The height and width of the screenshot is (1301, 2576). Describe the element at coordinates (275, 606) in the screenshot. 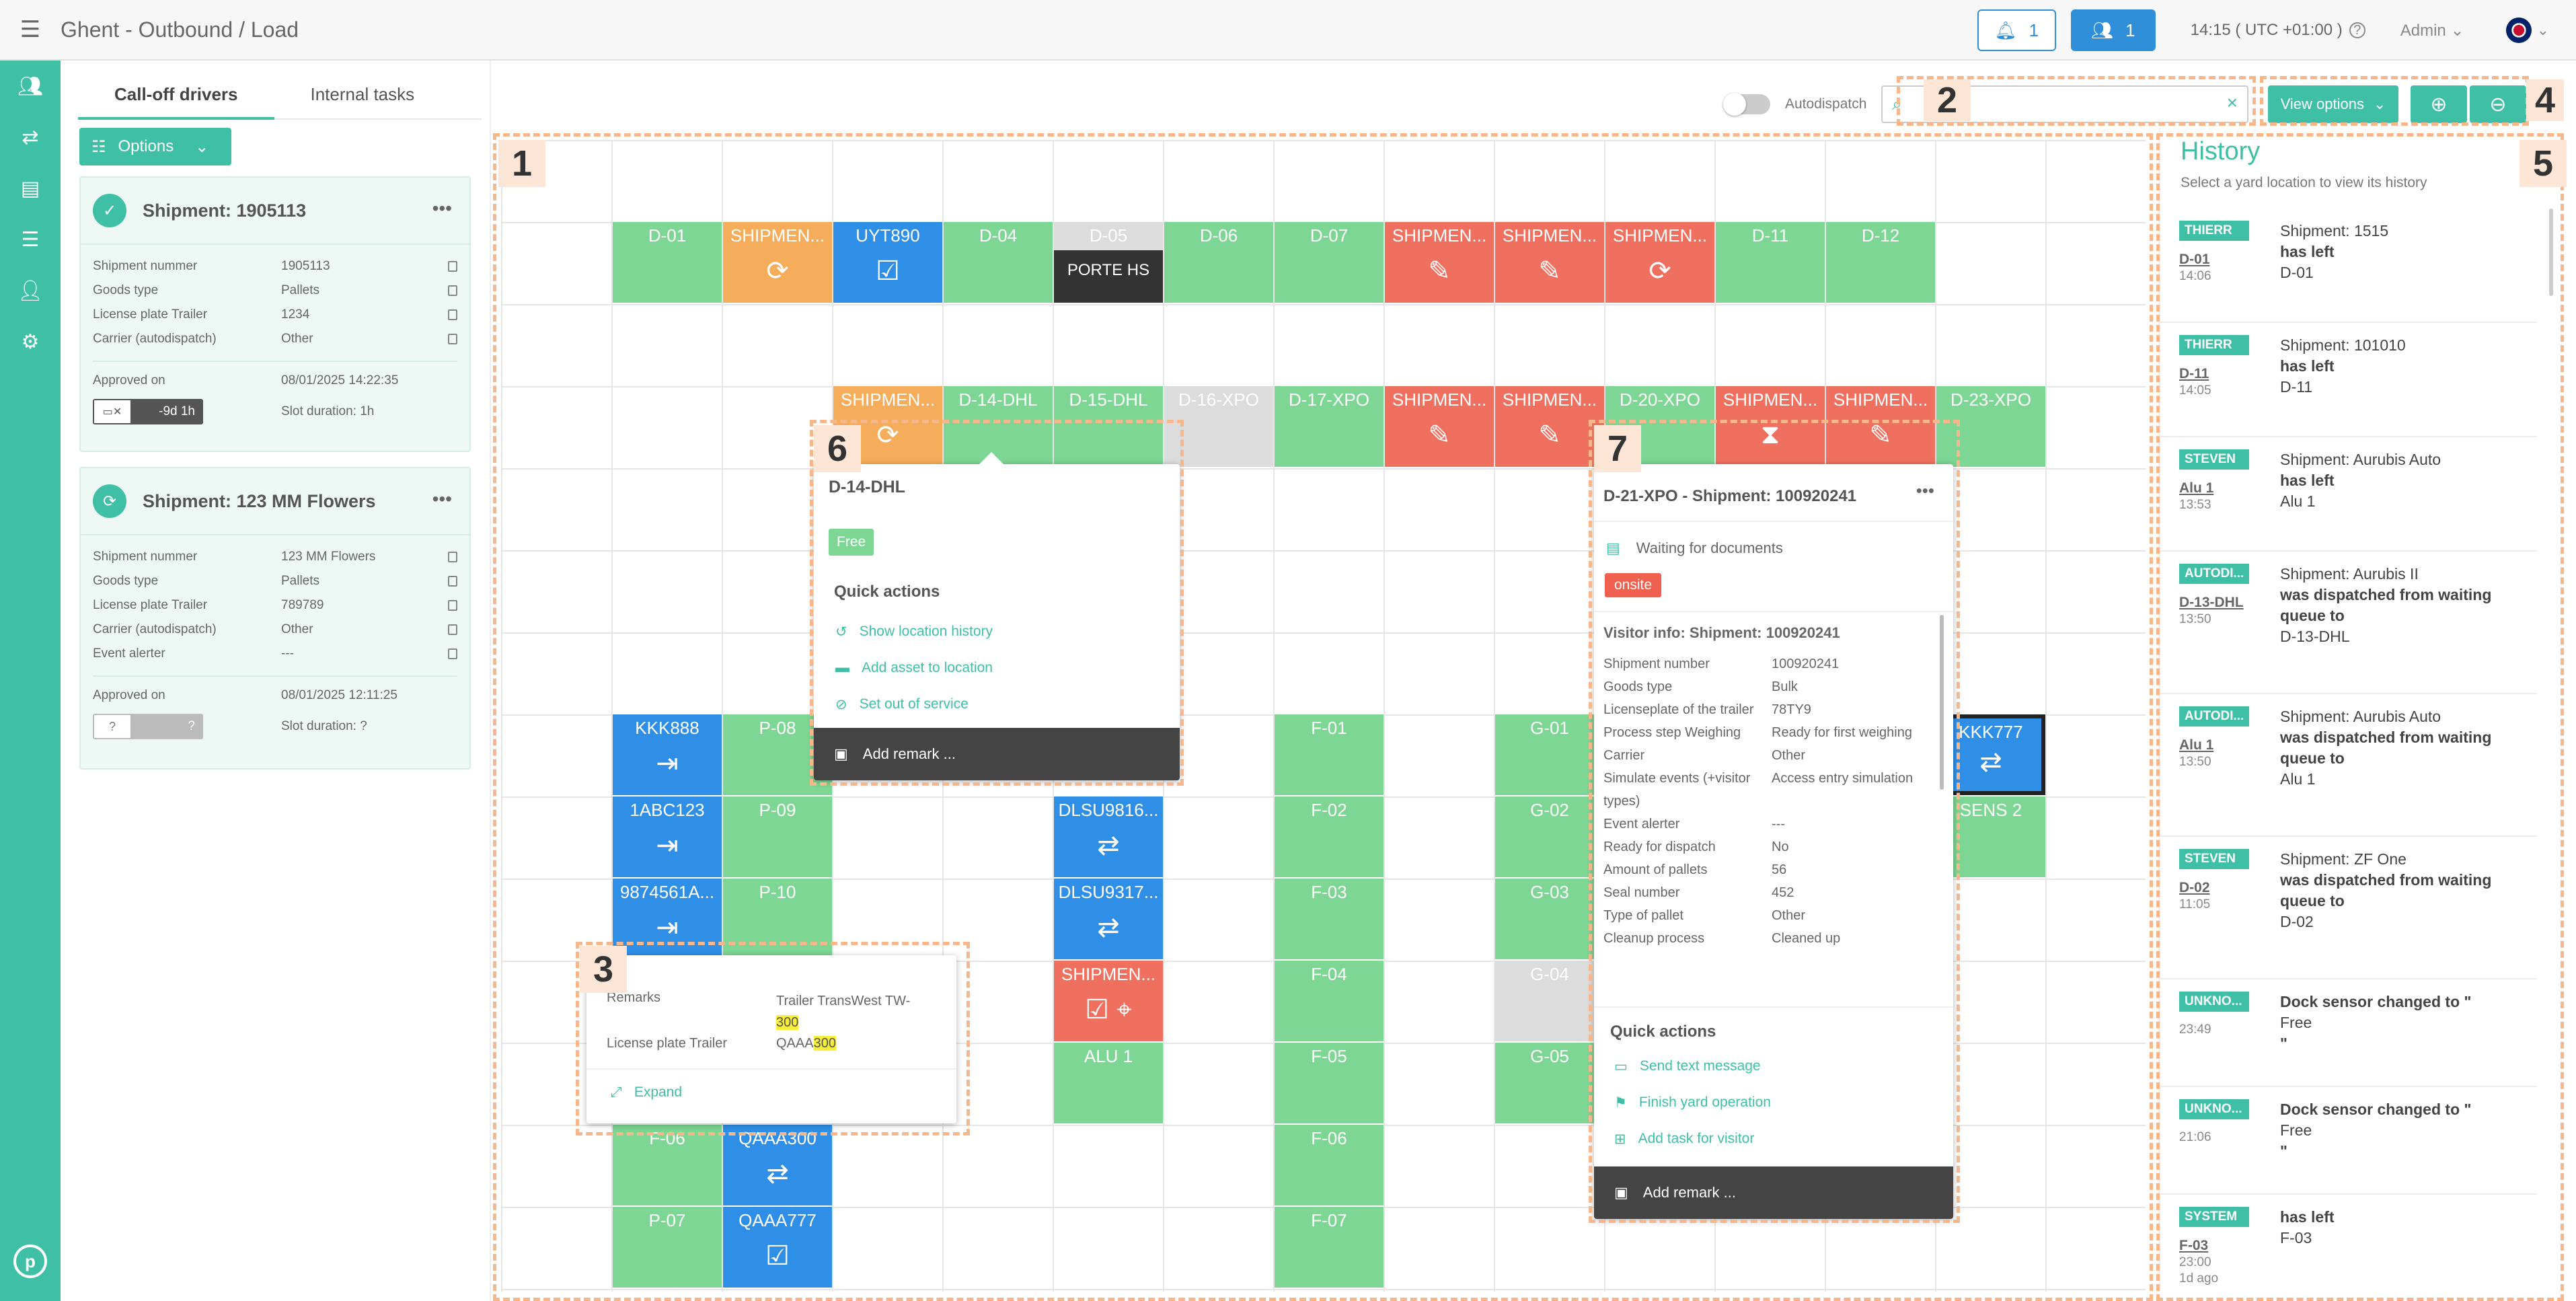

I see `card-row: License plate Trailer 789789` at that location.